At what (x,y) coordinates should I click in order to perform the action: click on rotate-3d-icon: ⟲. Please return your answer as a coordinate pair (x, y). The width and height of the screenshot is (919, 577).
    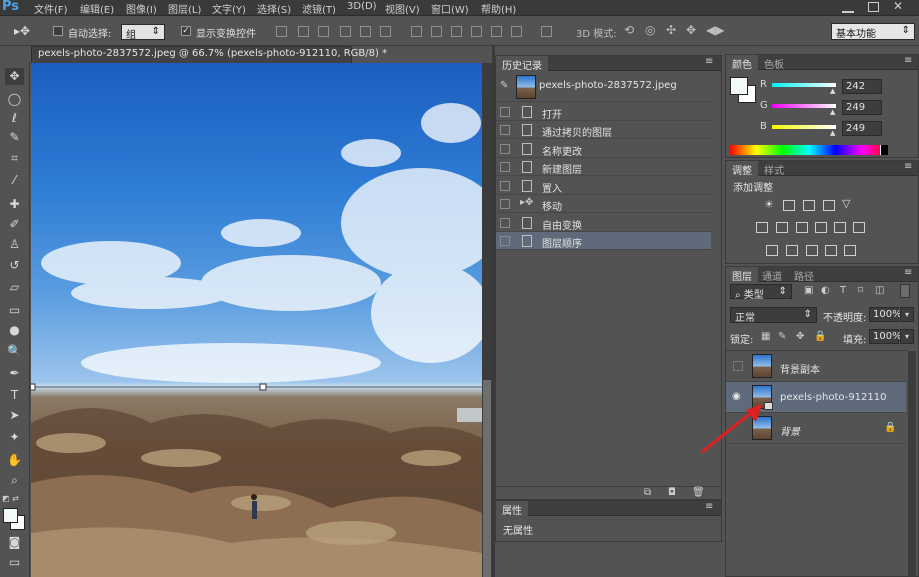
    Looking at the image, I should click on (629, 30).